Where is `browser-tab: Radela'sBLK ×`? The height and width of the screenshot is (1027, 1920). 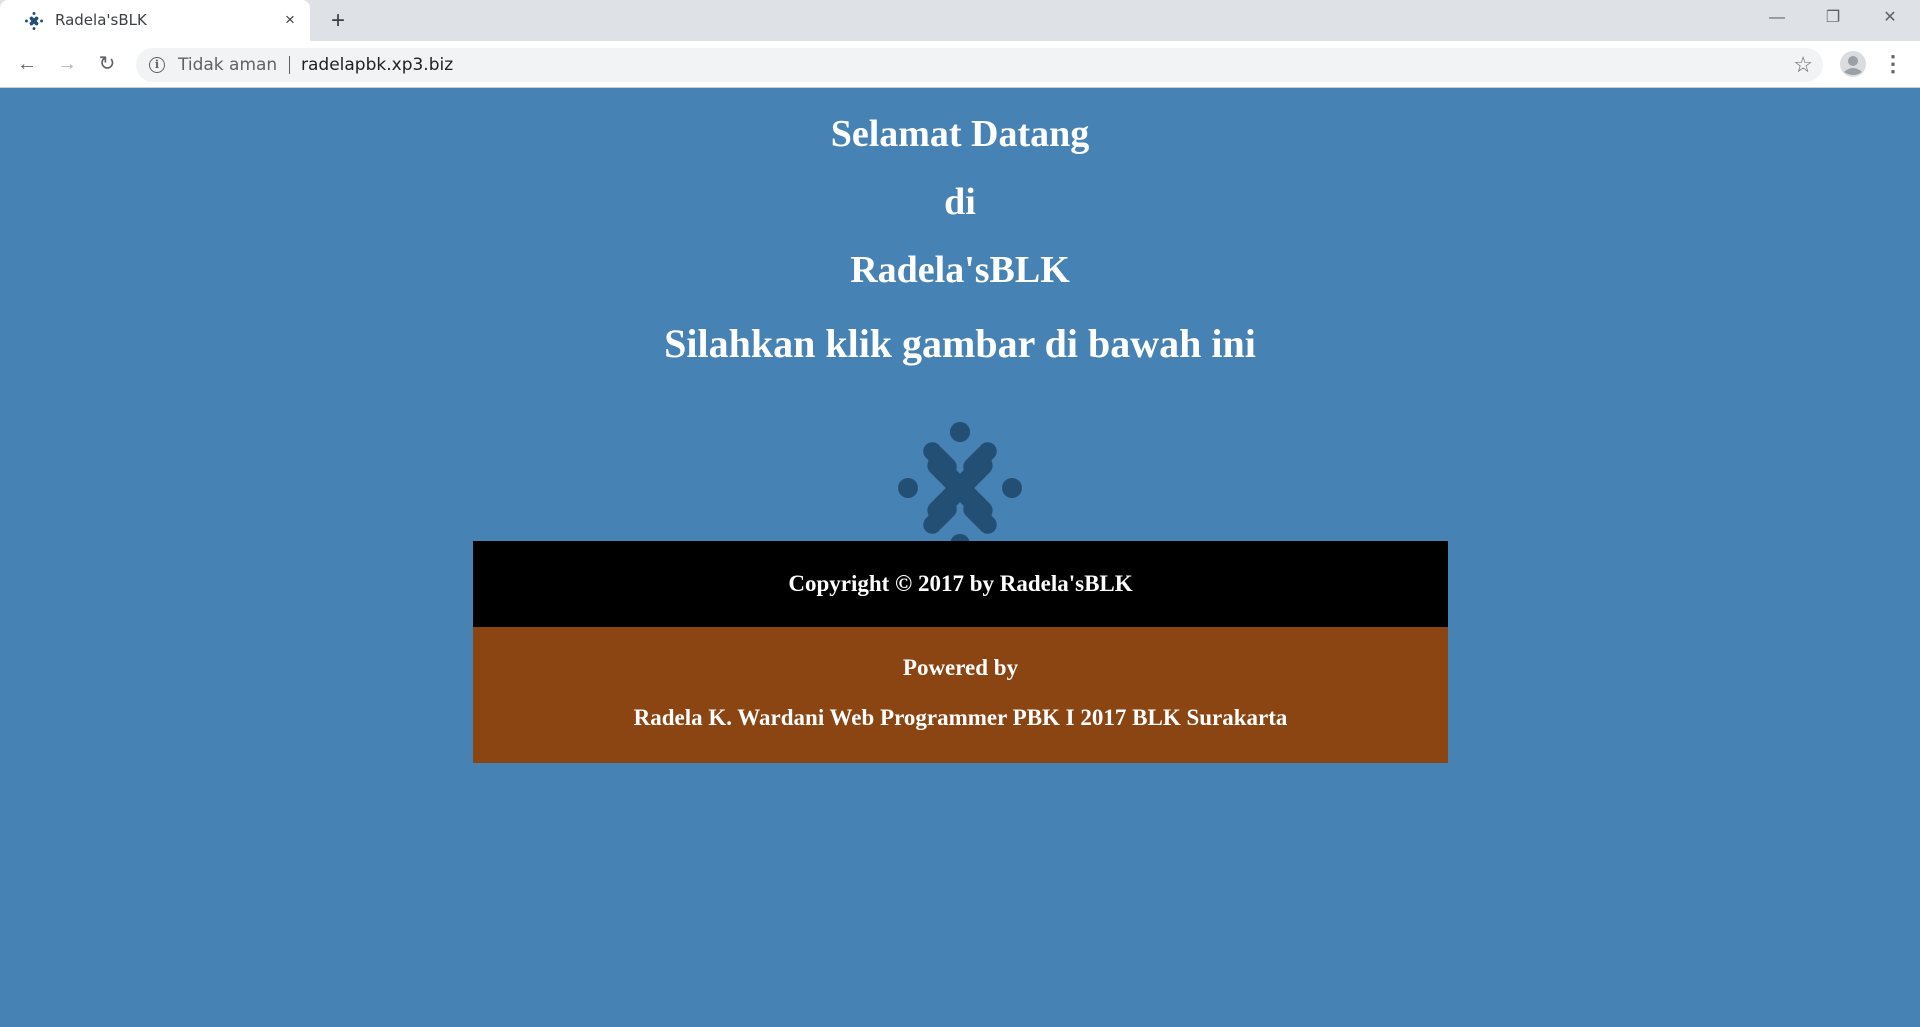
browser-tab: Radela'sBLK × is located at coordinates (155, 20).